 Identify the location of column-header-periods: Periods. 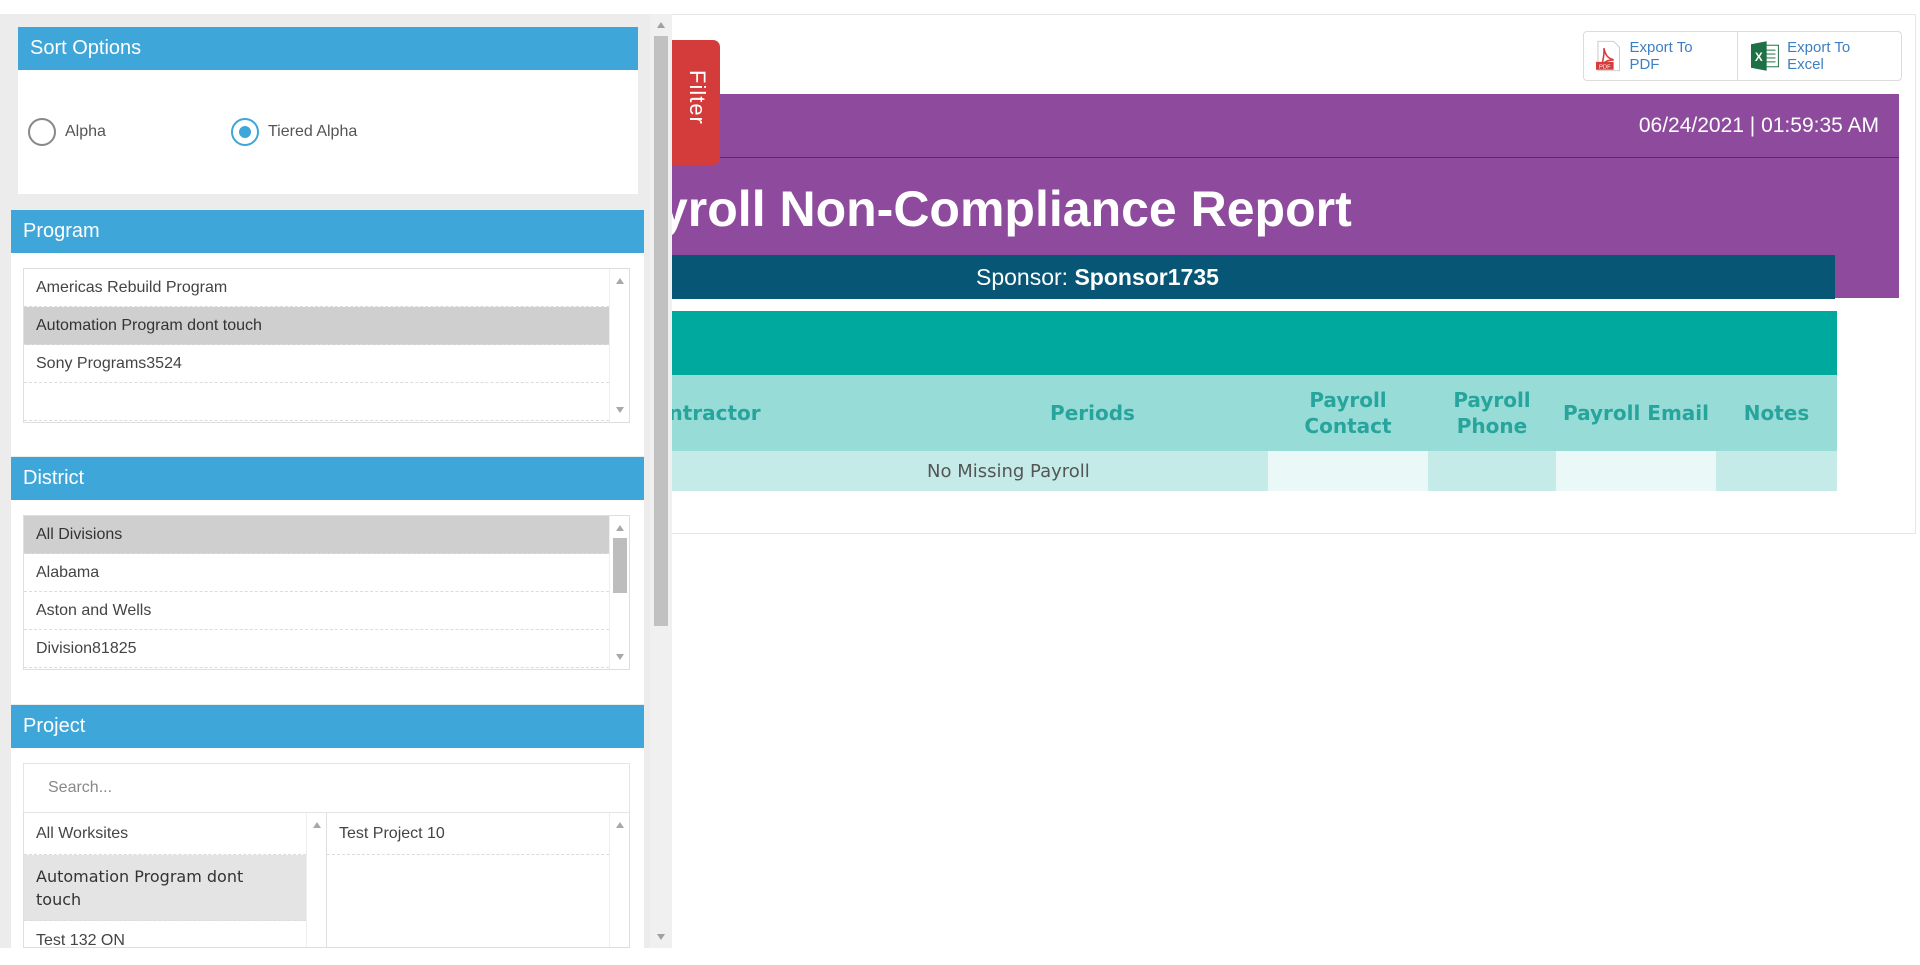
(1092, 413).